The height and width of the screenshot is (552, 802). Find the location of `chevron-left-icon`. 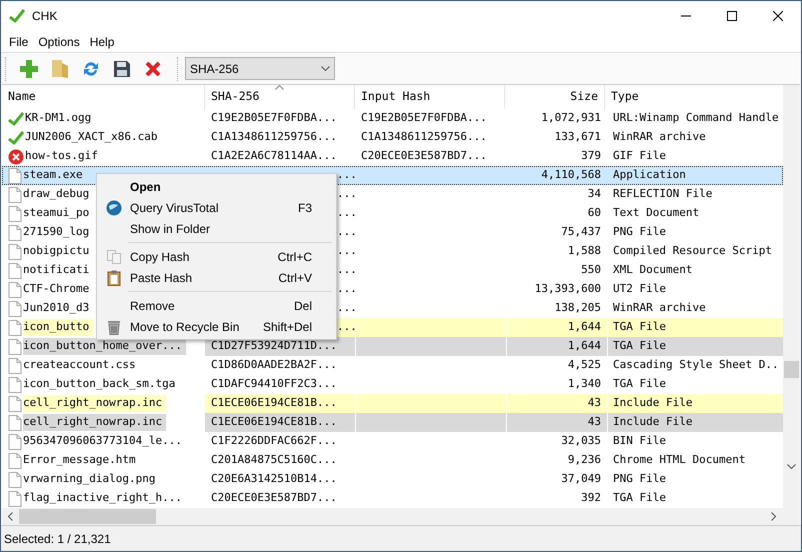

chevron-left-icon is located at coordinates (10, 516).